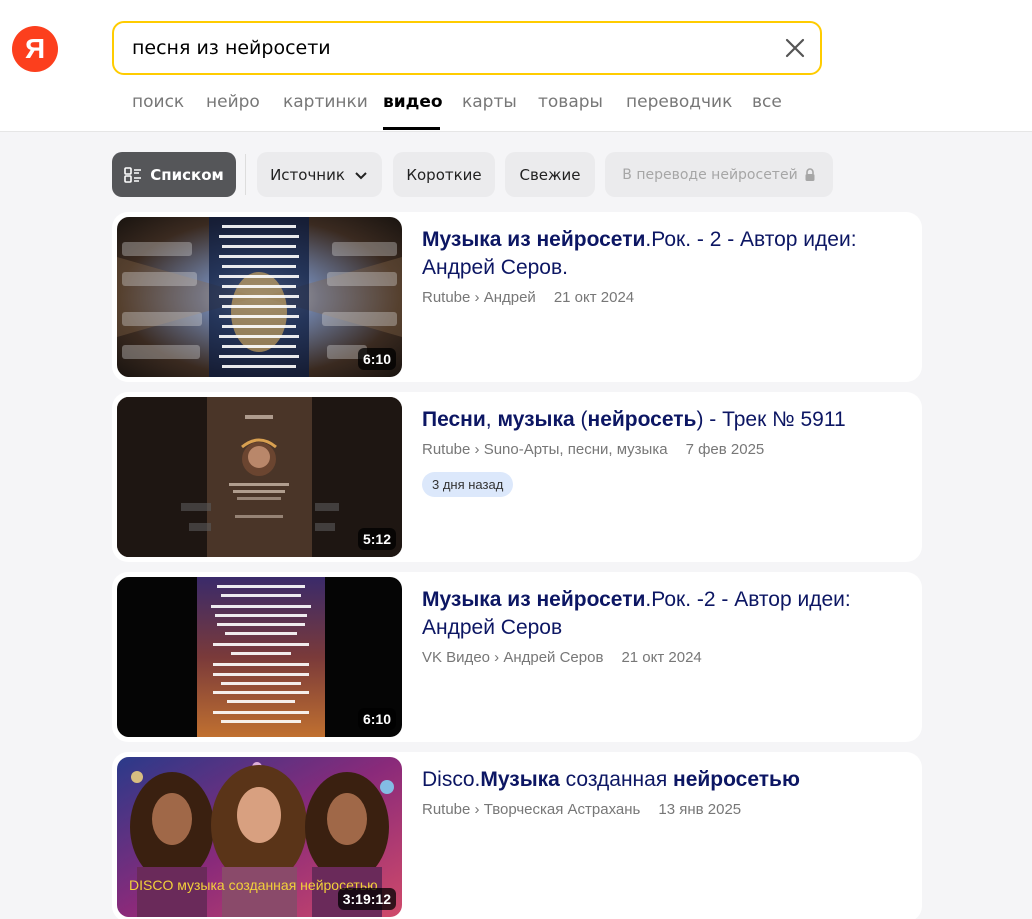 Image resolution: width=1032 pixels, height=919 pixels. I want to click on source-dropdown: Источник, so click(319, 174).